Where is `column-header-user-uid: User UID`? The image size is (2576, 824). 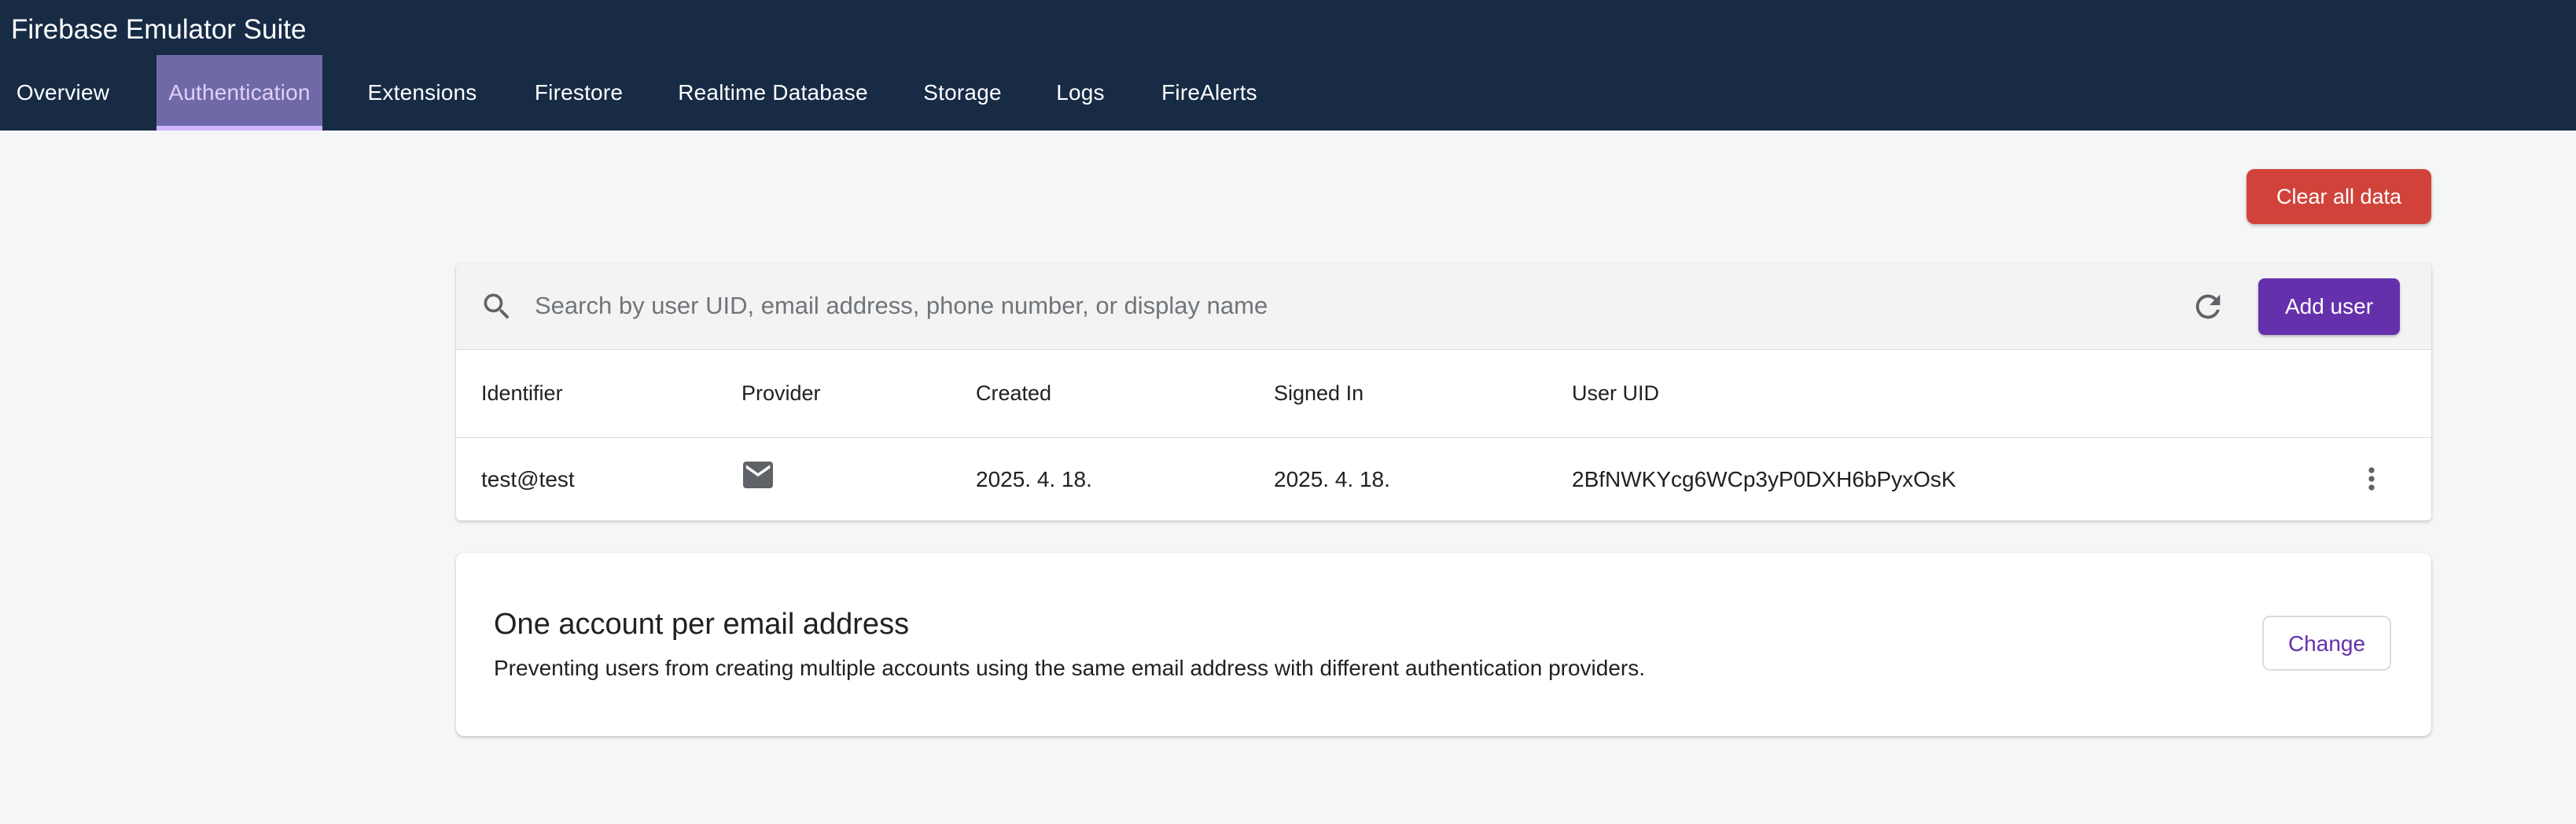 column-header-user-uid: User UID is located at coordinates (1615, 394).